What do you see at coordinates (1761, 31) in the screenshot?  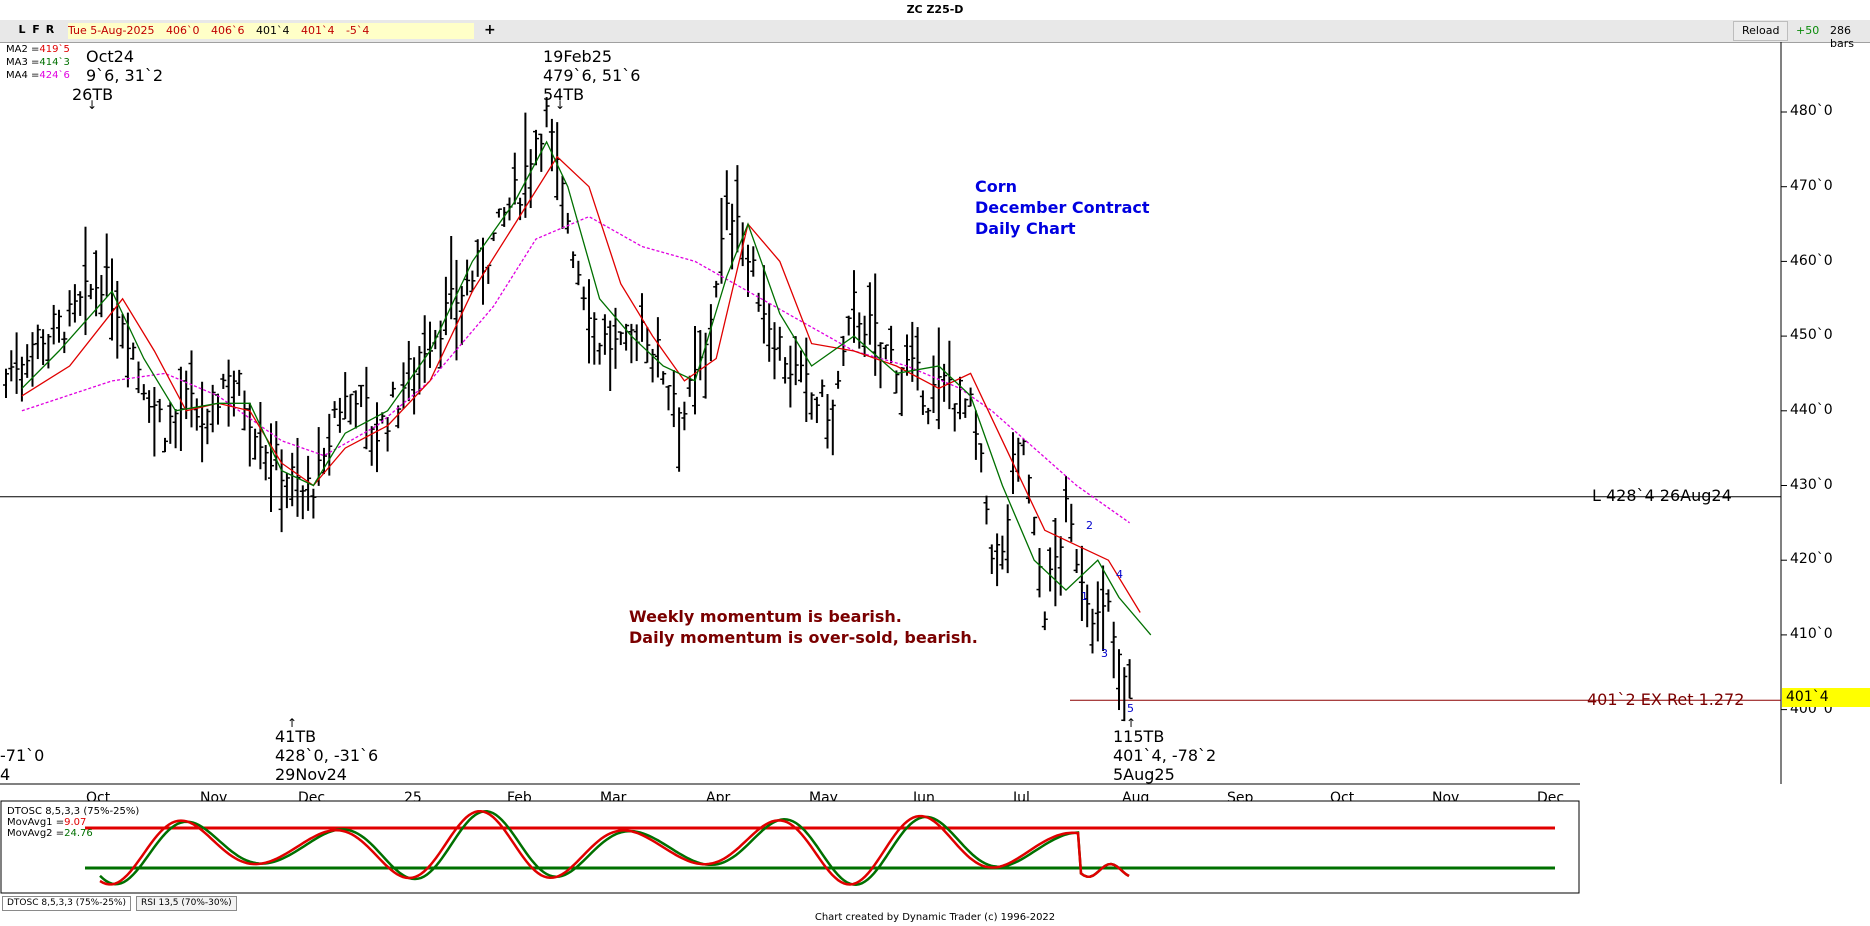 I see `reload-button: Reload` at bounding box center [1761, 31].